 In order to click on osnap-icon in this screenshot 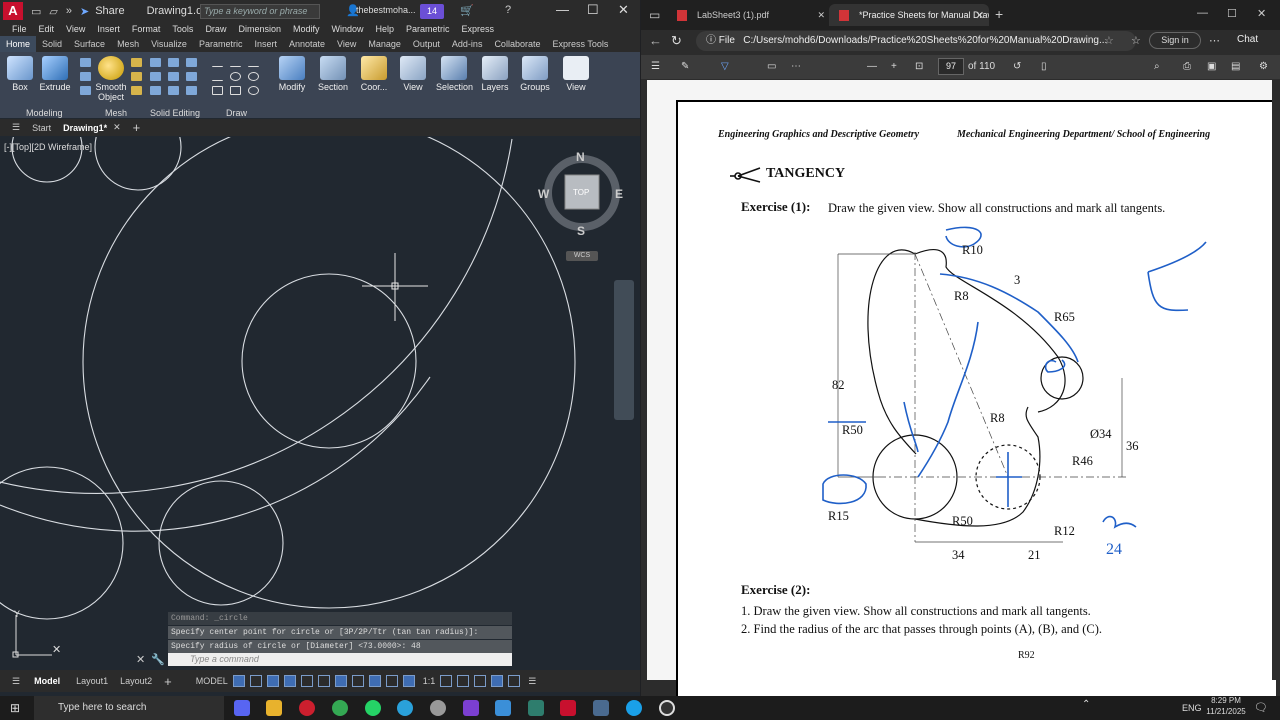, I will do `click(340, 681)`.